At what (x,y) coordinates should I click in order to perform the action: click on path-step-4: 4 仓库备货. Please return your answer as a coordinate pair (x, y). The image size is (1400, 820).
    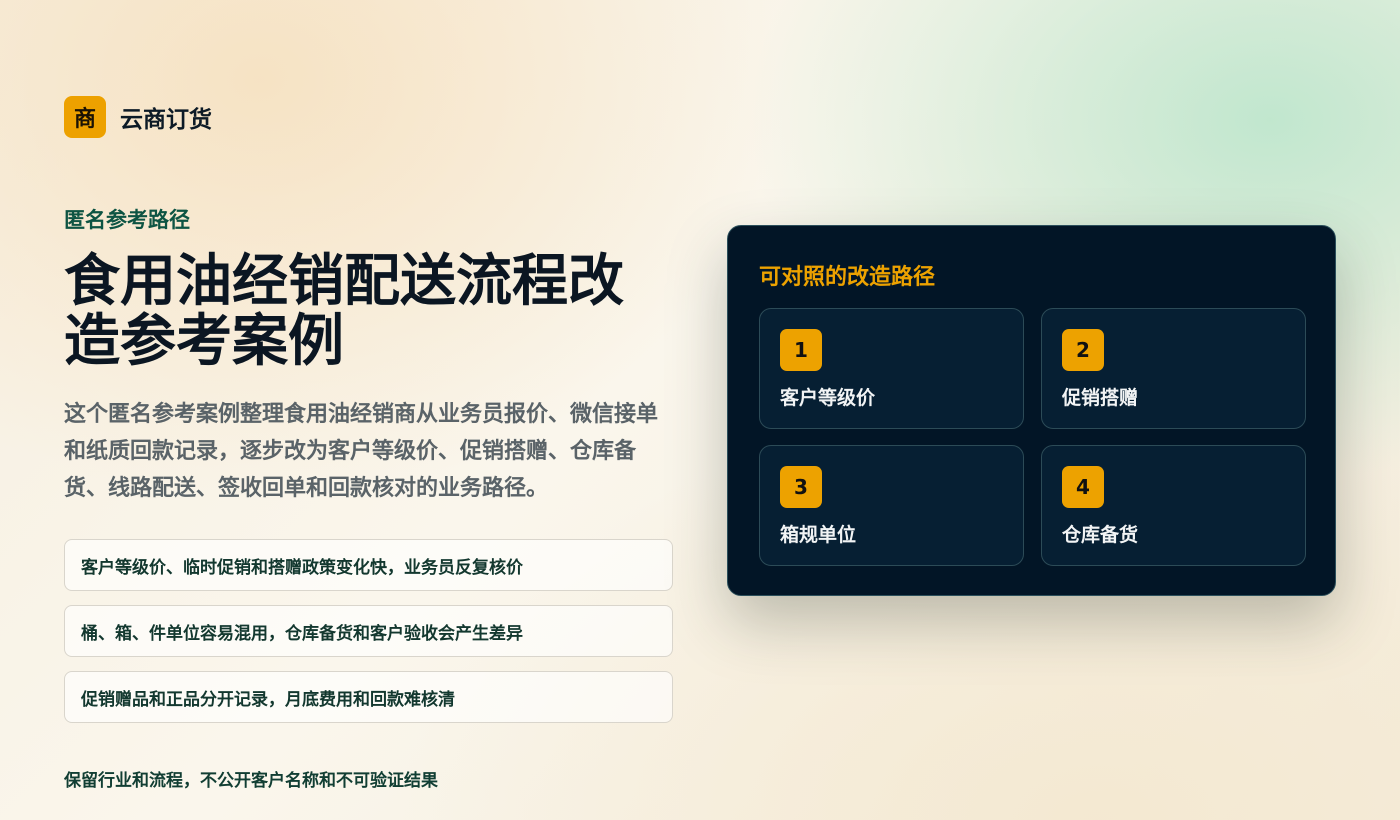
    Looking at the image, I should click on (1173, 505).